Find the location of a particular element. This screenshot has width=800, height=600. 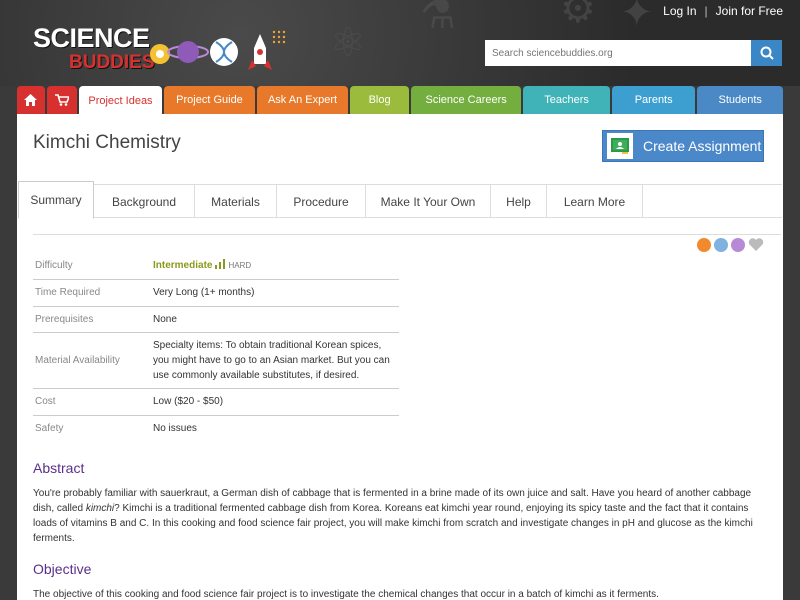

time-value: Very Long (1+ months) is located at coordinates (276, 293).